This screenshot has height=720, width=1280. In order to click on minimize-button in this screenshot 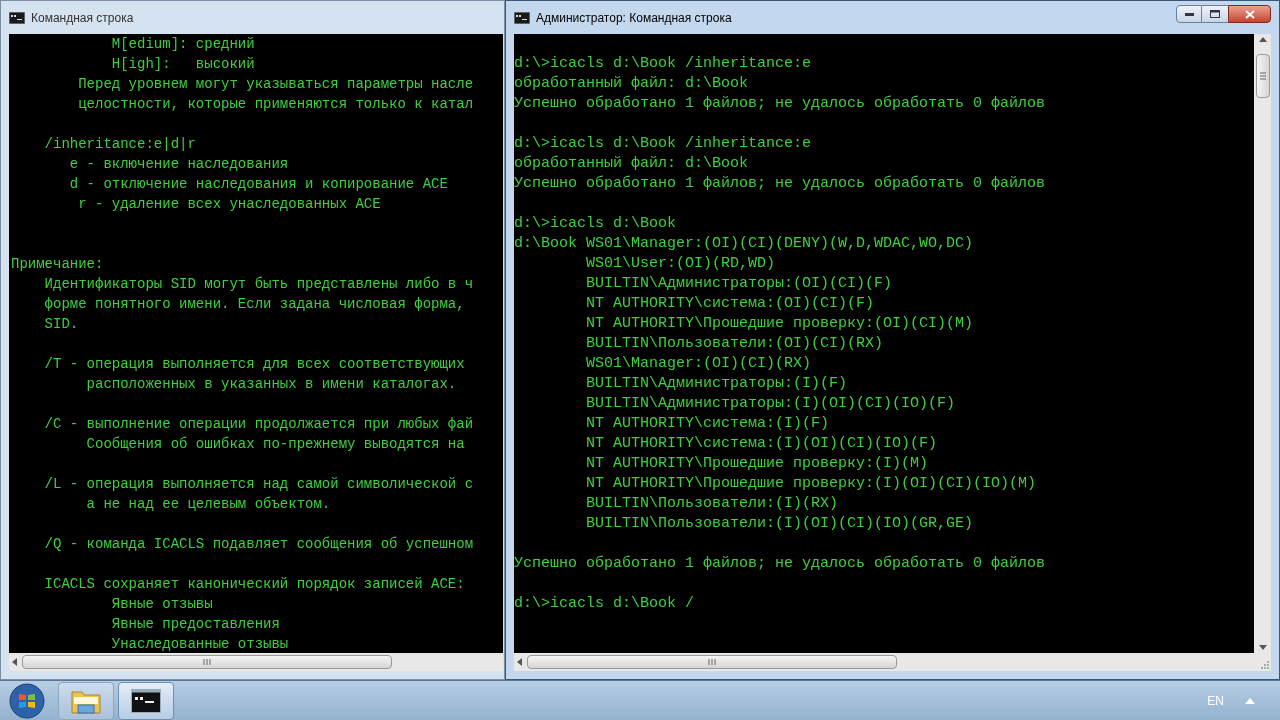, I will do `click(1189, 14)`.